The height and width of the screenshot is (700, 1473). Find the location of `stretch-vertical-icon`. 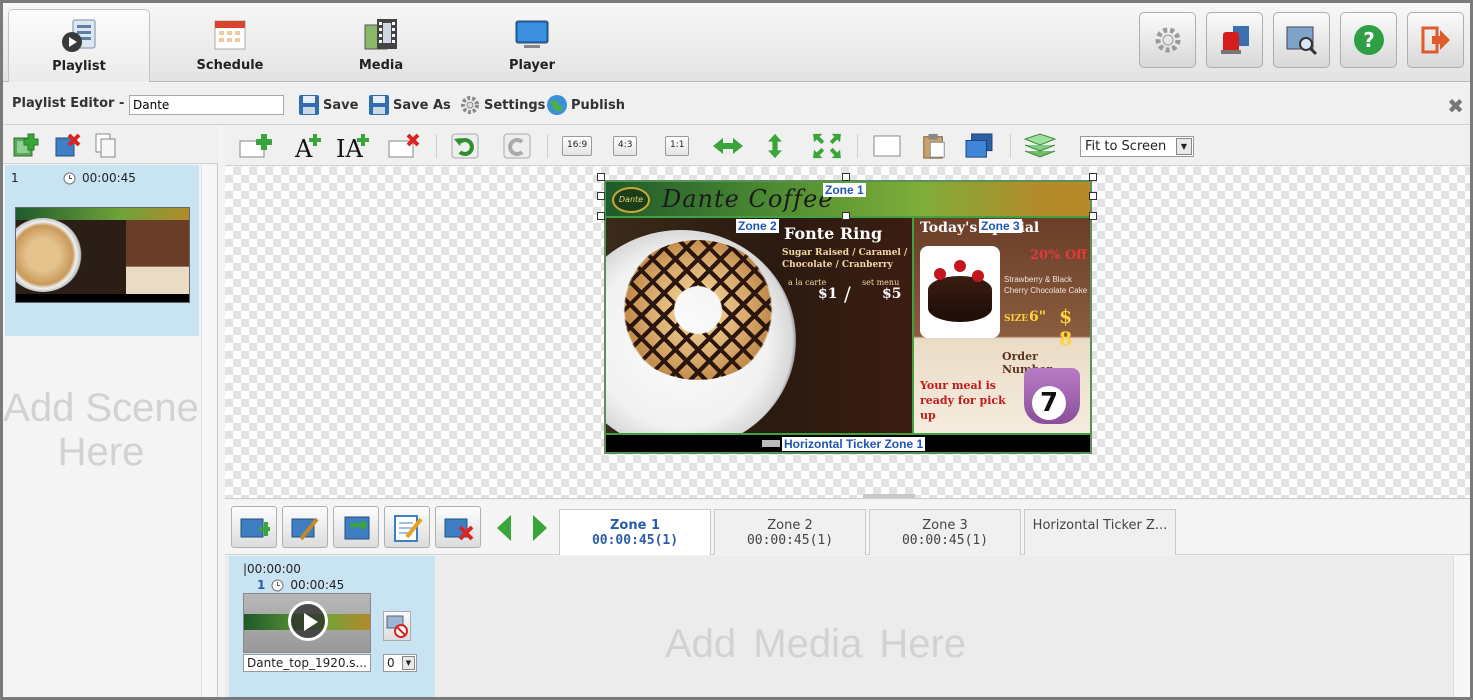

stretch-vertical-icon is located at coordinates (775, 146).